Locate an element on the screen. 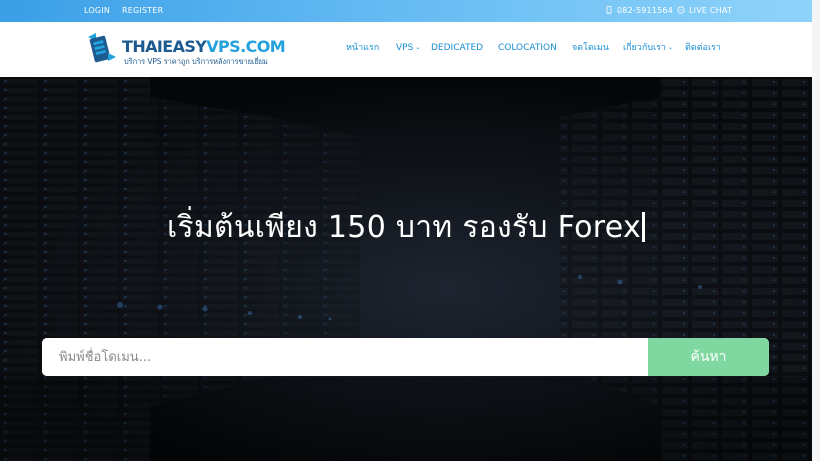 The height and width of the screenshot is (461, 820). live-chat-label: LIVE CHAT is located at coordinates (711, 10).